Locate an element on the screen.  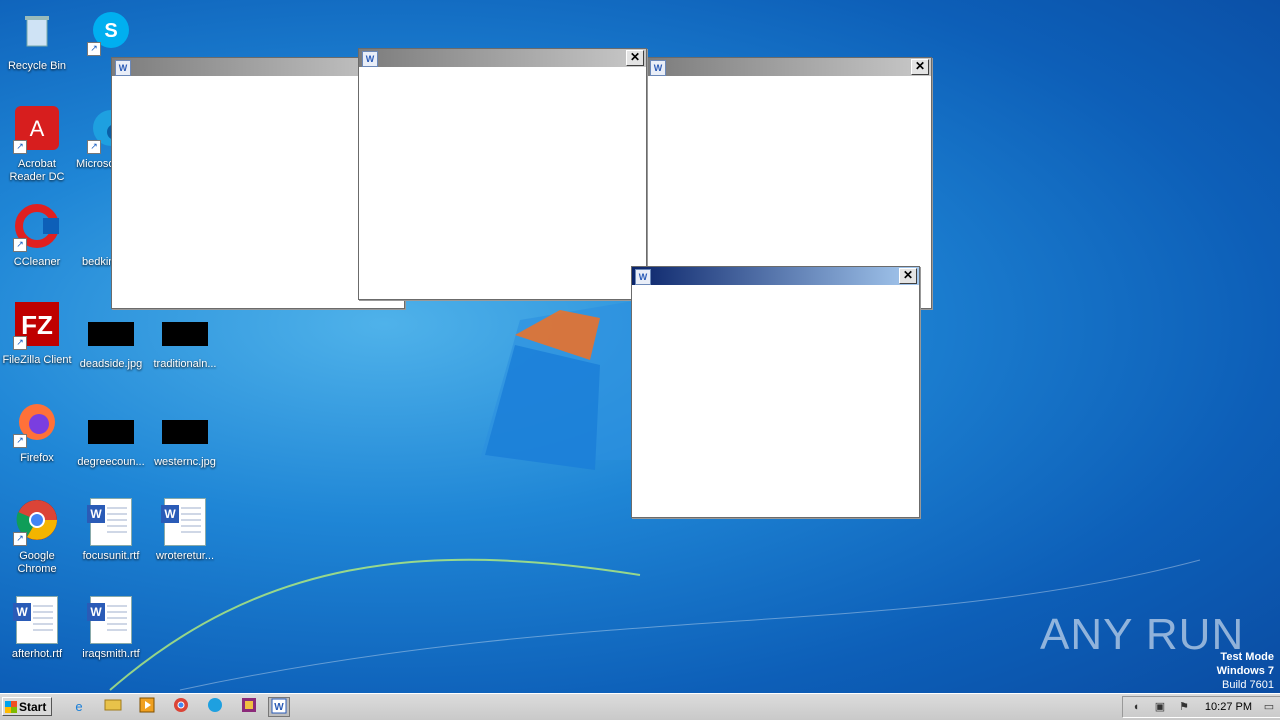
acrobat-logo-icon: A ↗ is located at coordinates (37, 130).